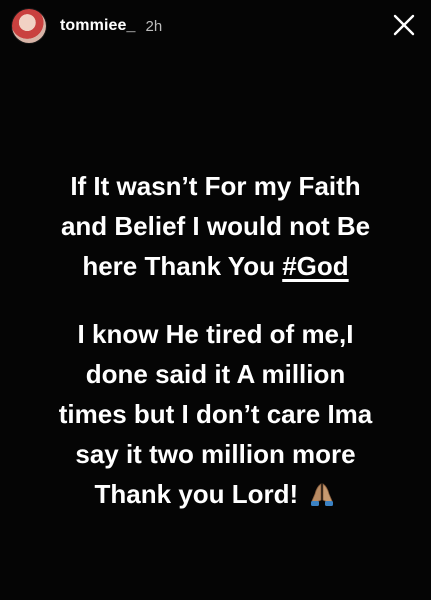  What do you see at coordinates (215, 186) in the screenshot?
I see `caption-line: If It wasn’t For my Faith` at bounding box center [215, 186].